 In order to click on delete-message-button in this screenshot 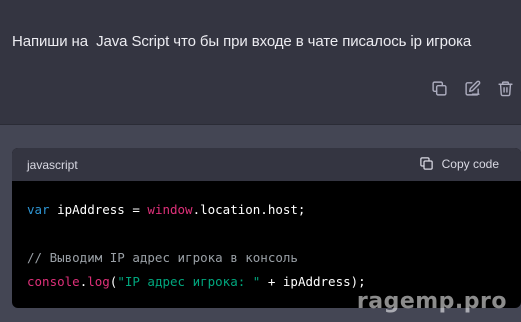, I will do `click(505, 88)`.